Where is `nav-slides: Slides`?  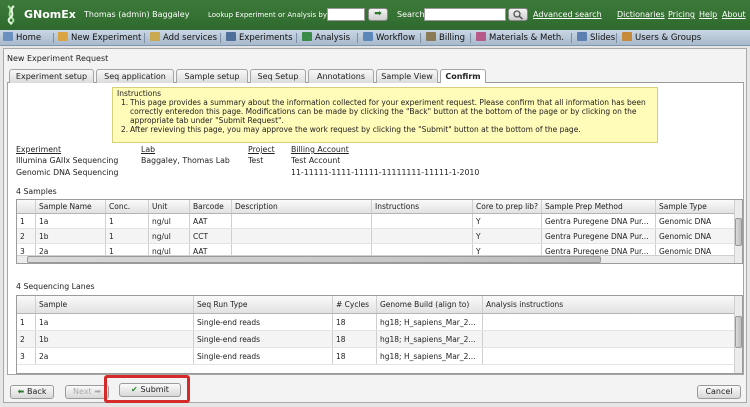 nav-slides: Slides is located at coordinates (596, 38).